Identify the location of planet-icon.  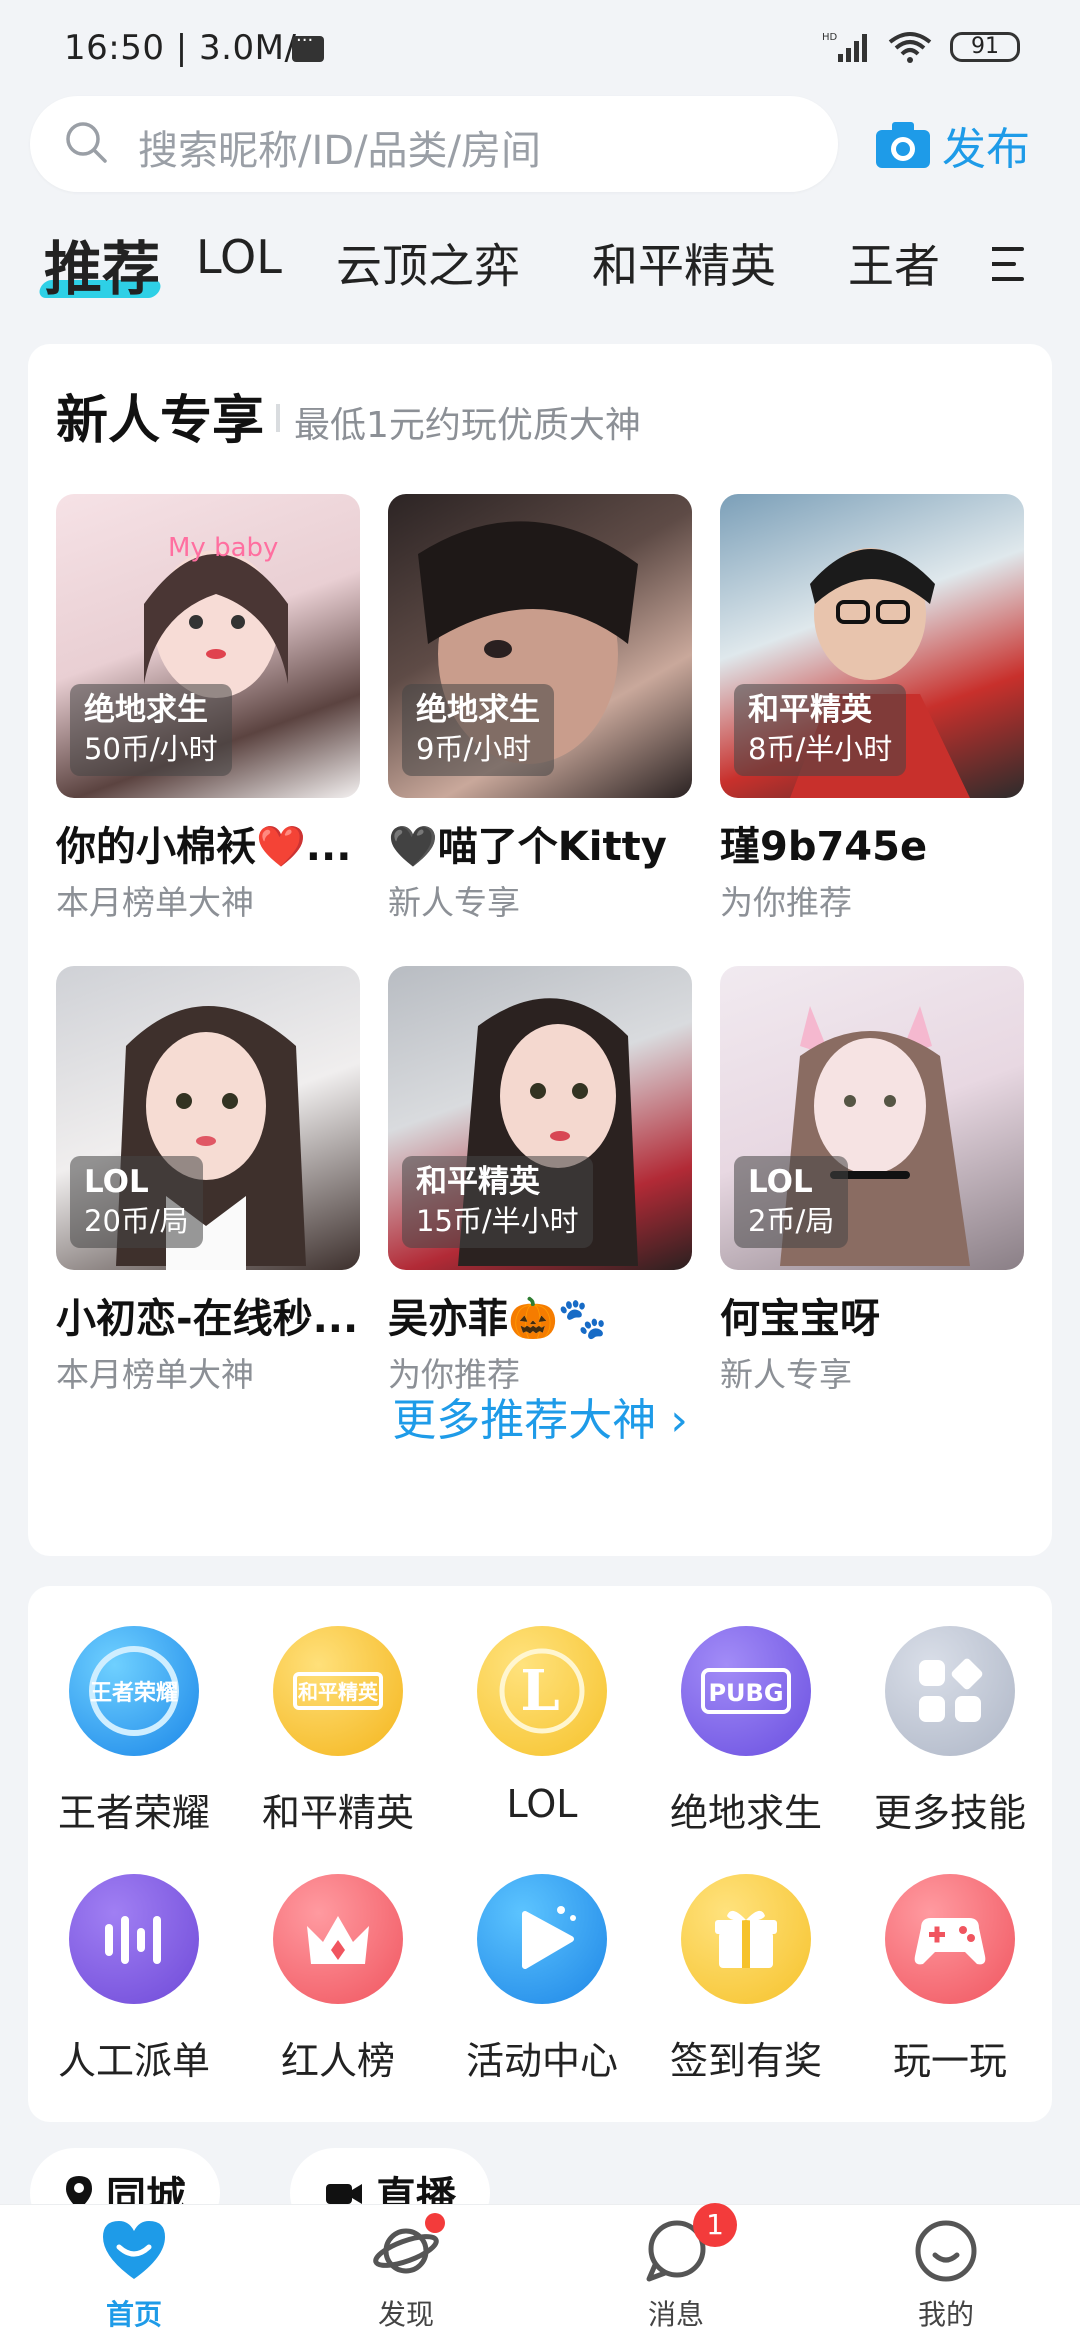
(408, 2248).